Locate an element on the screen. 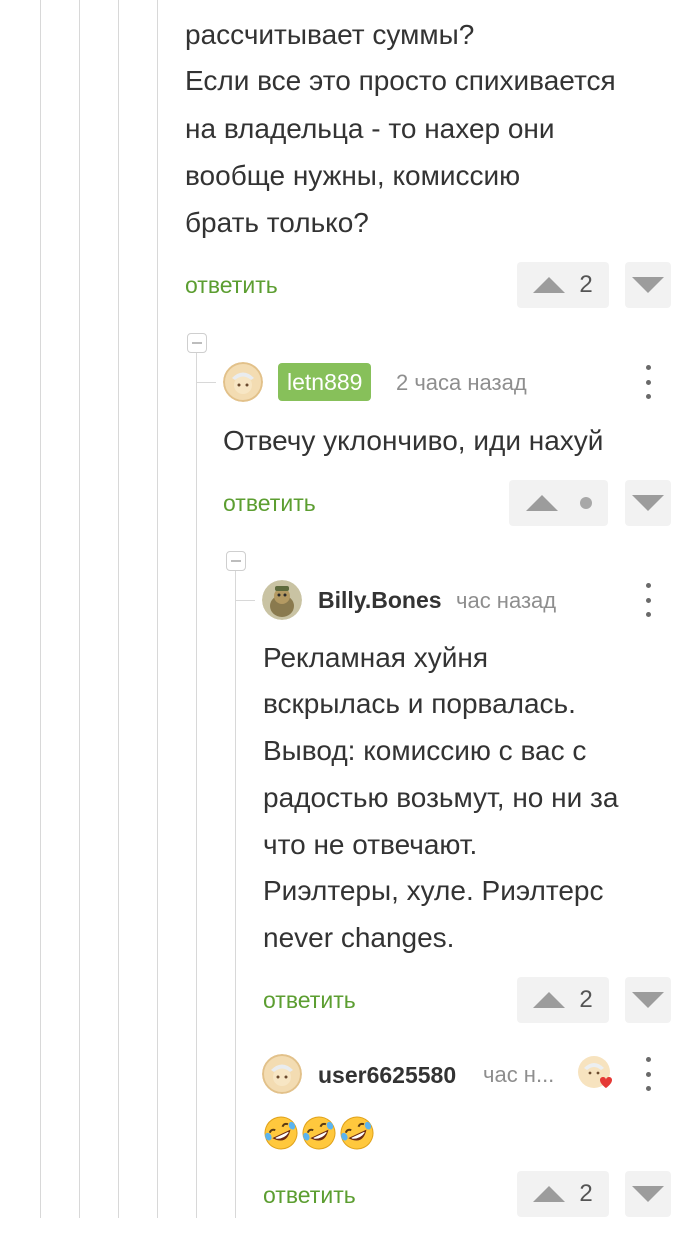 The width and height of the screenshot is (700, 1233). comment-text-line: Риэлтеры, хуле. Риэлтерс is located at coordinates (433, 890).